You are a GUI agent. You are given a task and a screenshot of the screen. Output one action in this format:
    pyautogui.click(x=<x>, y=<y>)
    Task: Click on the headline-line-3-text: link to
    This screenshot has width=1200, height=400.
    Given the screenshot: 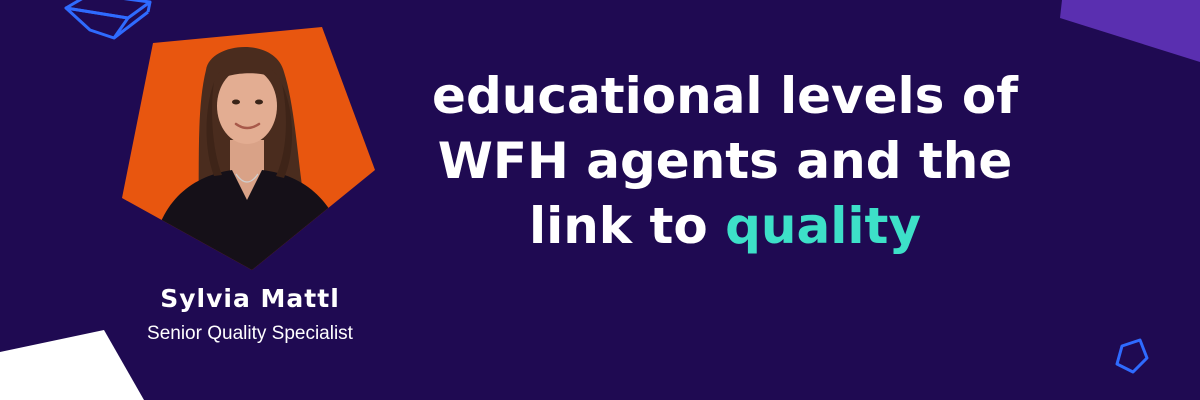 What is the action you would take?
    pyautogui.click(x=627, y=226)
    